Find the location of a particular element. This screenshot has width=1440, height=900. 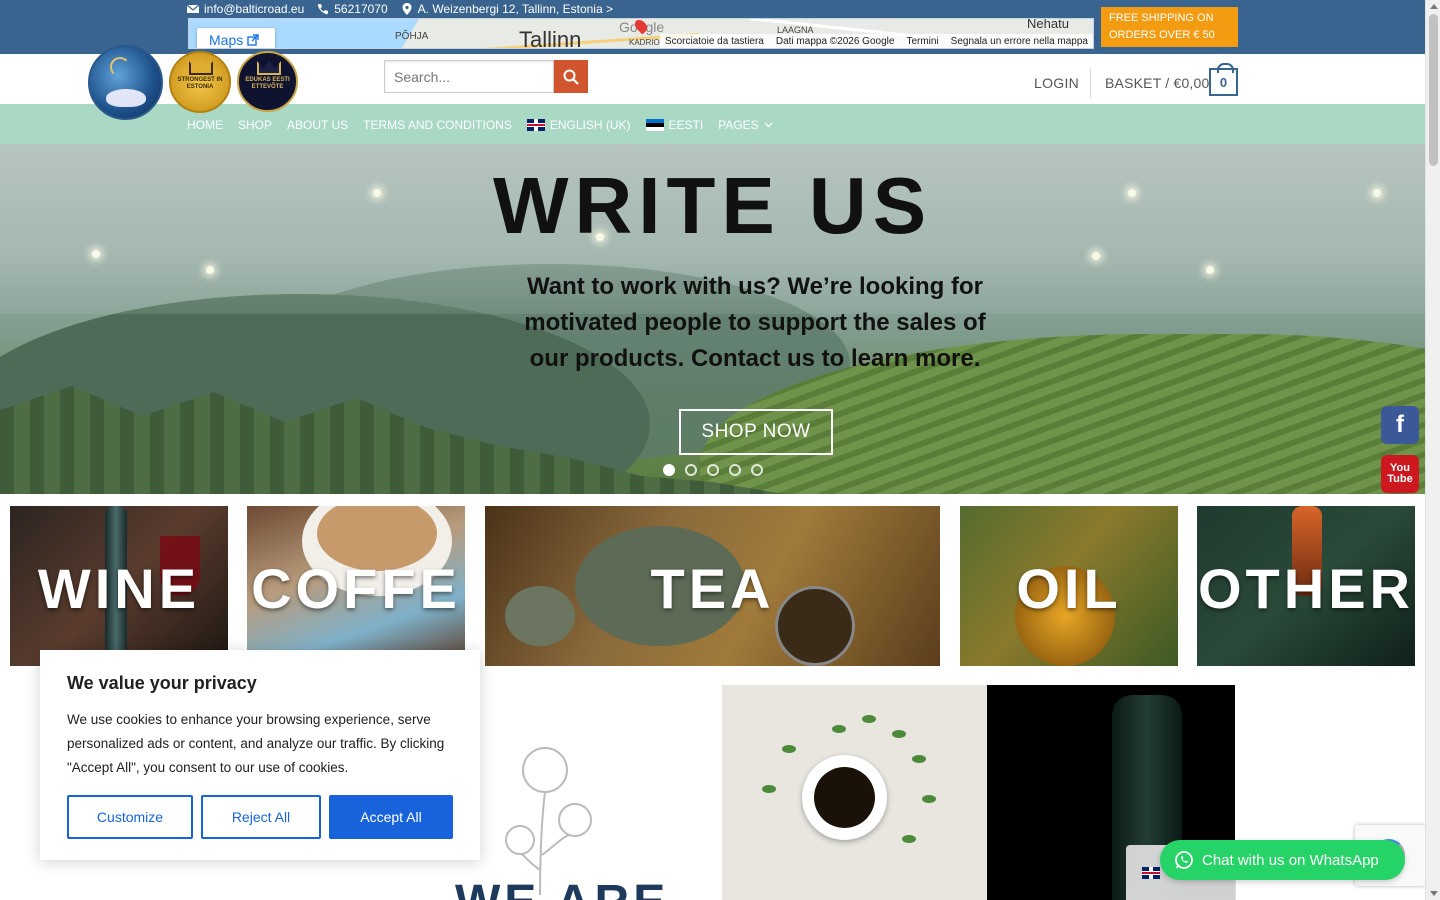

scroll-thumb is located at coordinates (1433, 90).